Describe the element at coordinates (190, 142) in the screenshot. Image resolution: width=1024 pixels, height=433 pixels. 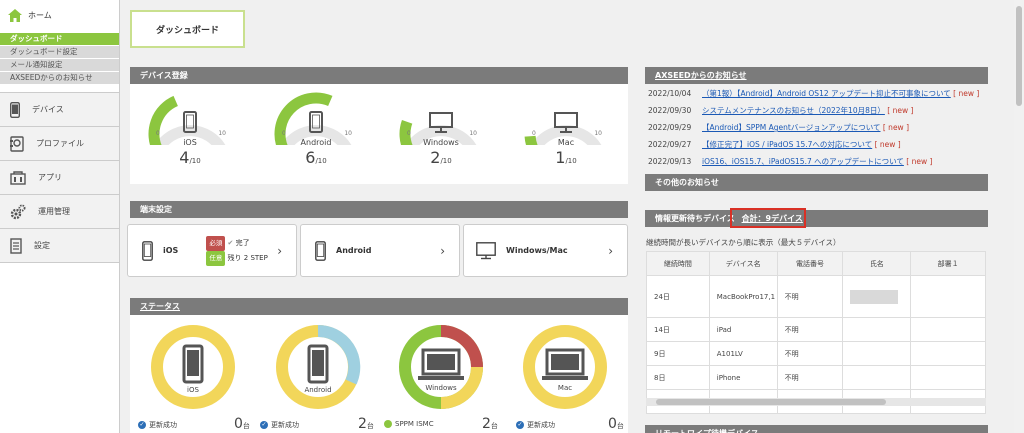
I see `gauge-label: iOS` at that location.